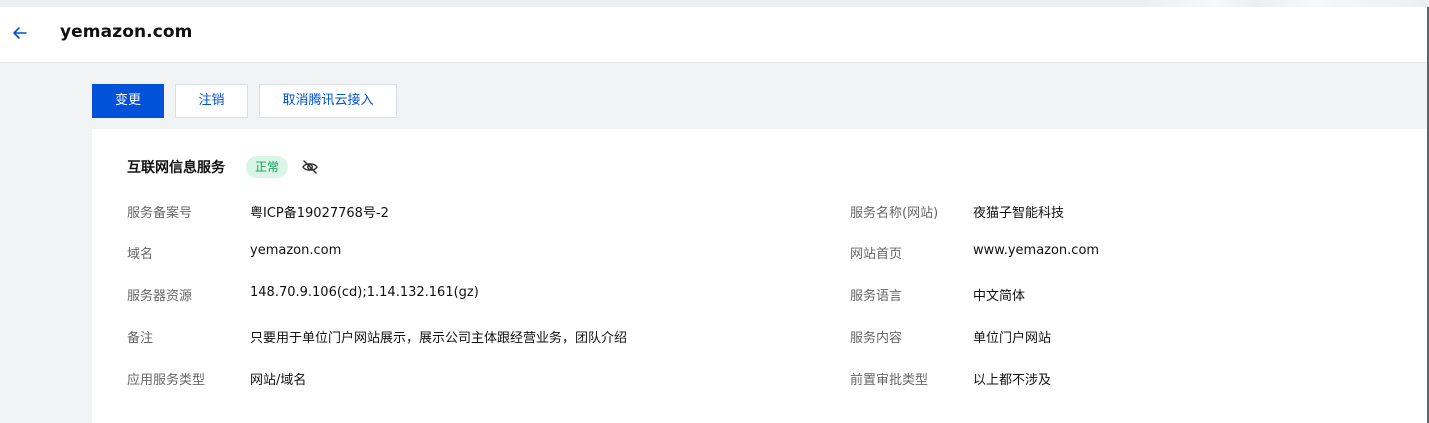 The height and width of the screenshot is (423, 1429). What do you see at coordinates (176, 168) in the screenshot?
I see `section-title: 互联网信息服务` at bounding box center [176, 168].